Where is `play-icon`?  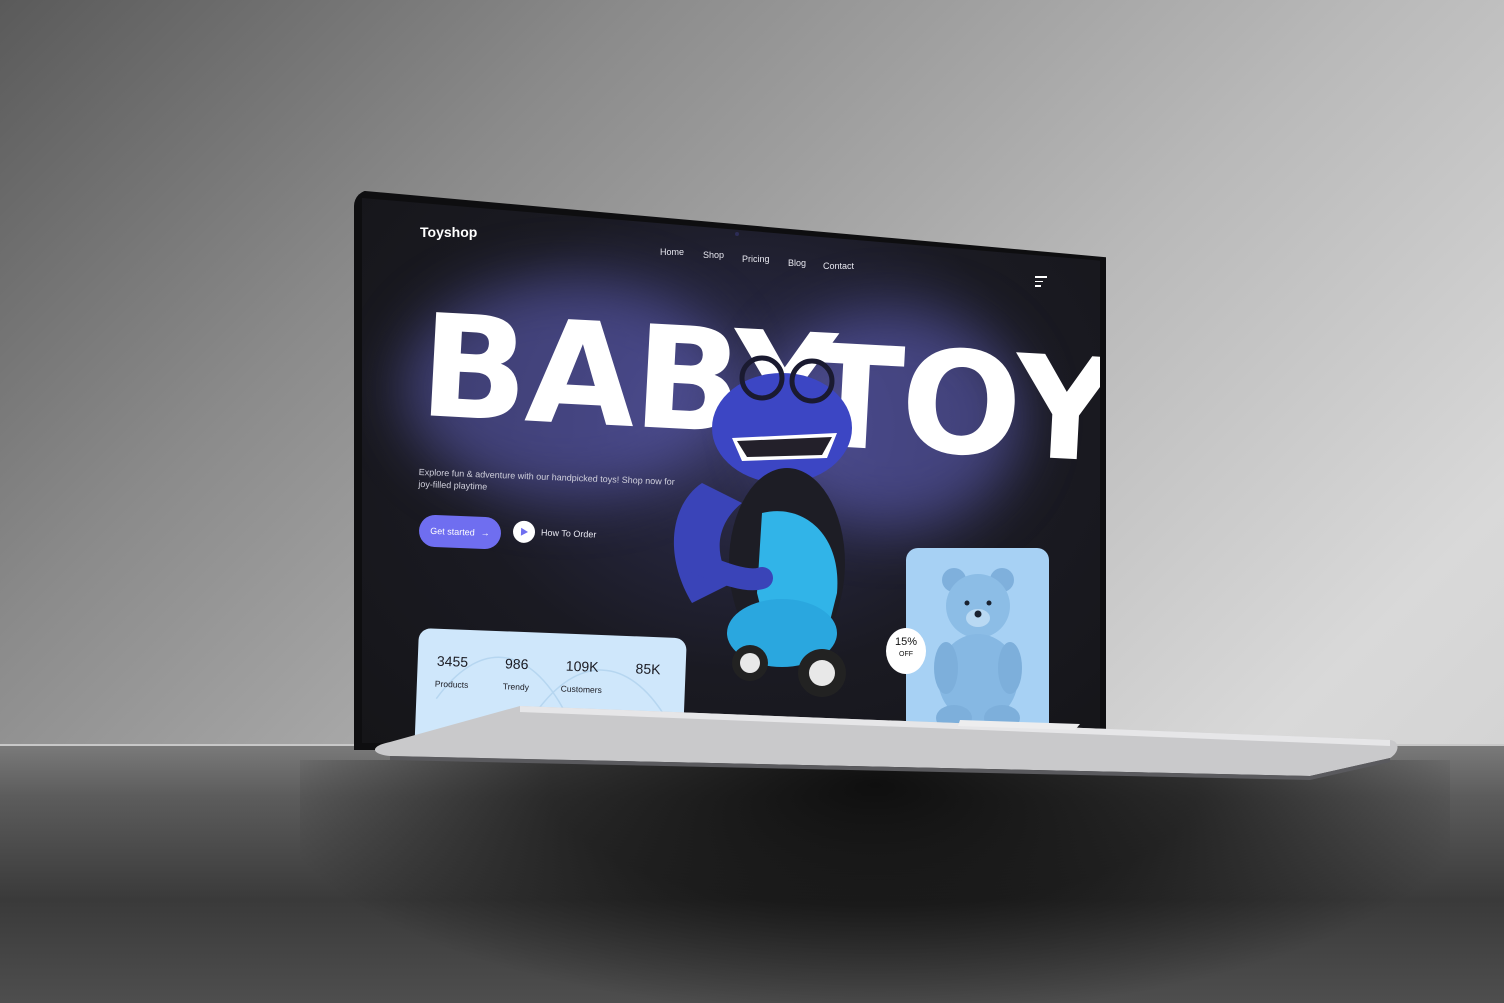 play-icon is located at coordinates (524, 532).